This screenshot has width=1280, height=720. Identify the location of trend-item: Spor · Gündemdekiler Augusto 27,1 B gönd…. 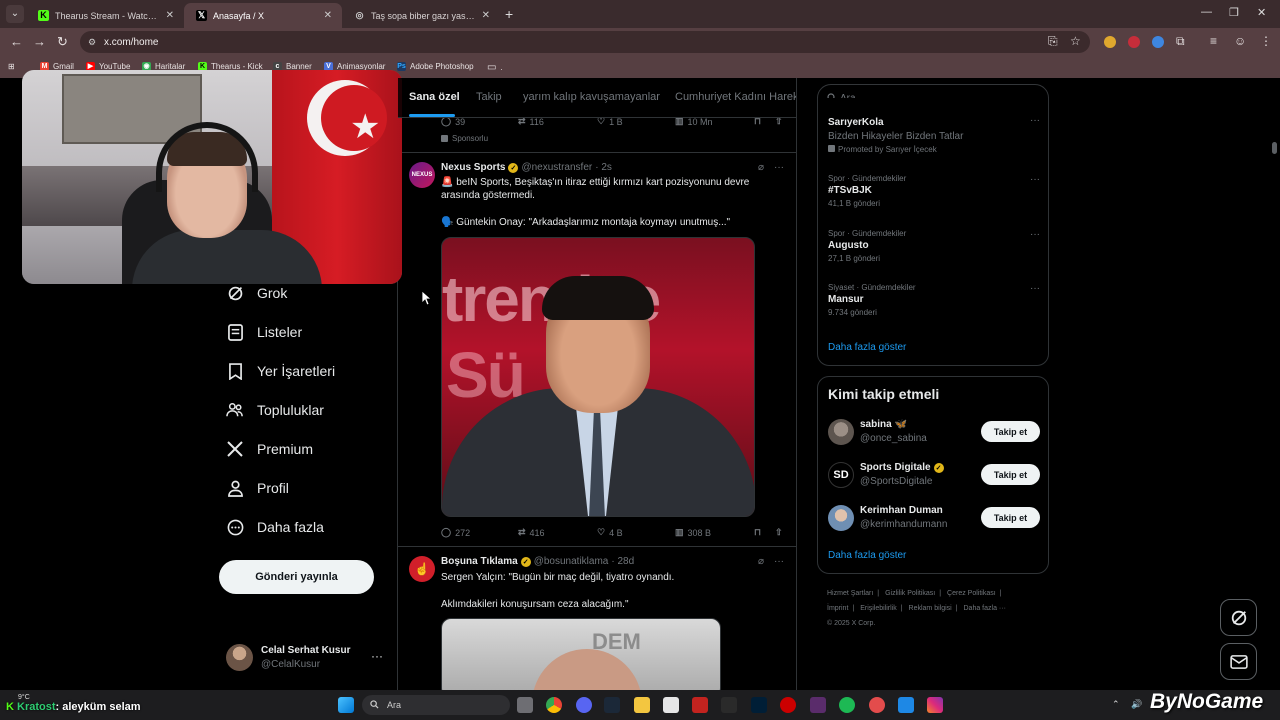
(934, 246).